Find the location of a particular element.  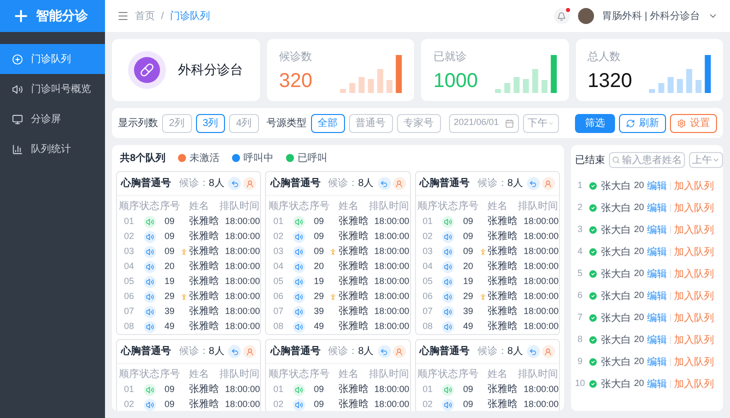

search-icon is located at coordinates (616, 160).